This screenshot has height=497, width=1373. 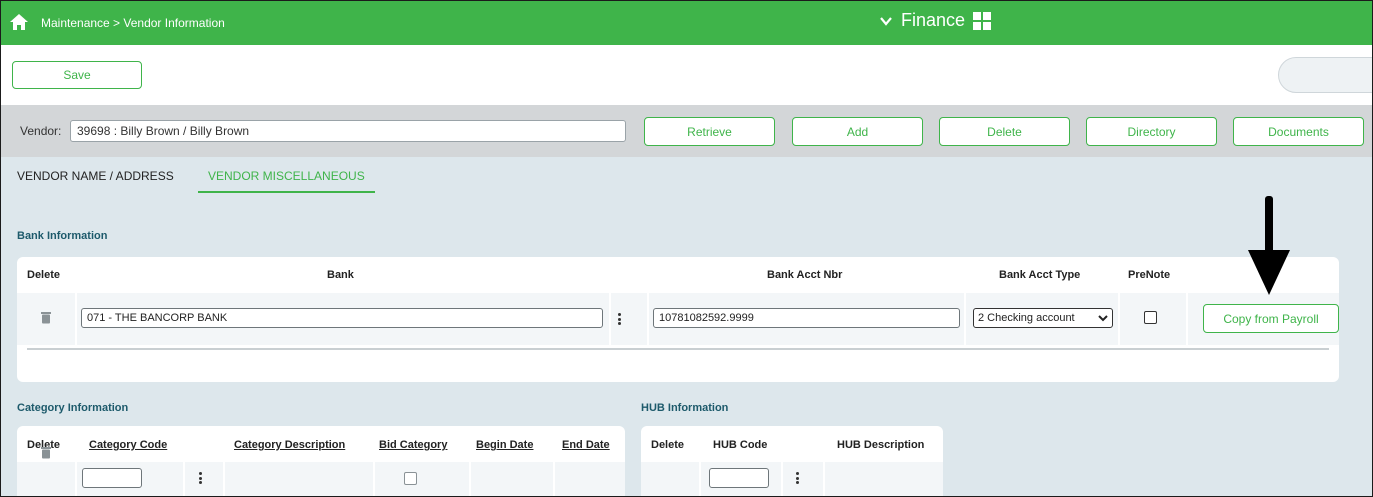 What do you see at coordinates (128, 445) in the screenshot?
I see `category-col-code: Category Code` at bounding box center [128, 445].